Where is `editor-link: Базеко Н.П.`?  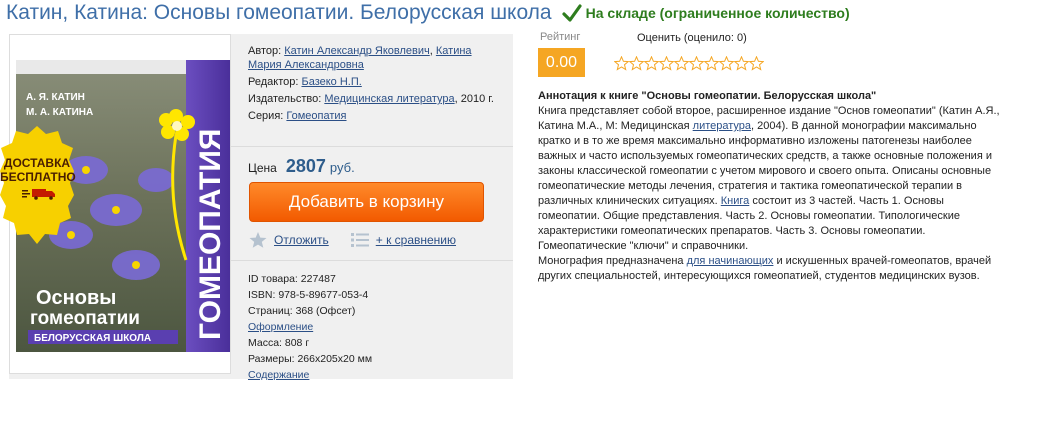 editor-link: Базеко Н.П. is located at coordinates (331, 82).